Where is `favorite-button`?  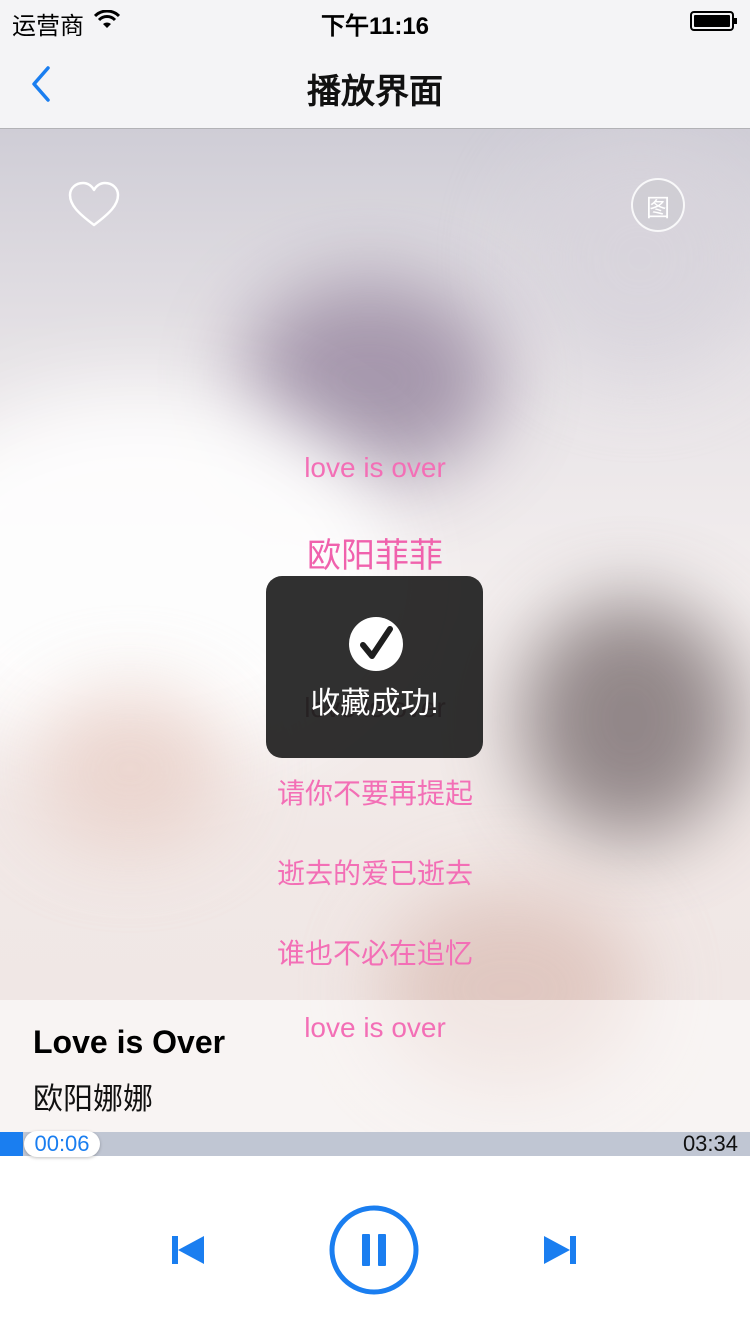
favorite-button is located at coordinates (94, 205).